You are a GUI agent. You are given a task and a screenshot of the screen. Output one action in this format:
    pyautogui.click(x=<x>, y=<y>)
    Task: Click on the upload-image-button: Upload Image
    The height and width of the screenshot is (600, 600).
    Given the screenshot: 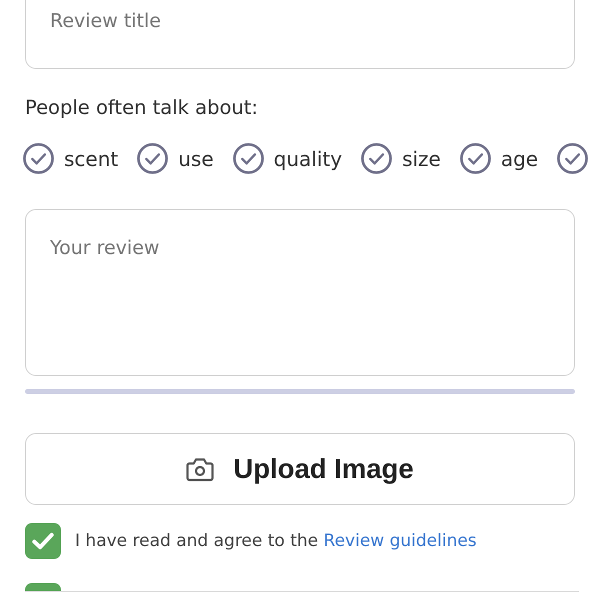 What is the action you would take?
    pyautogui.click(x=300, y=469)
    